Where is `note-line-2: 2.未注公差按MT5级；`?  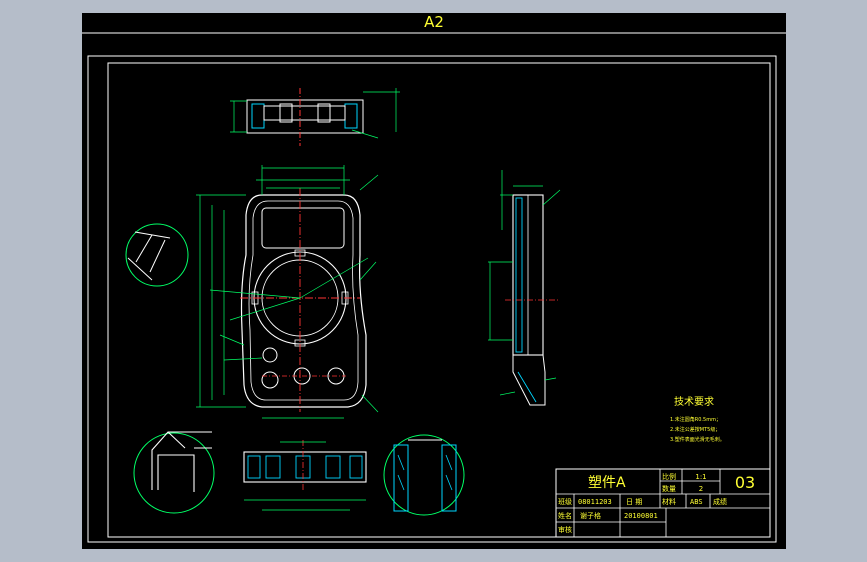 note-line-2: 2.未注公差按MT5级； is located at coordinates (695, 429).